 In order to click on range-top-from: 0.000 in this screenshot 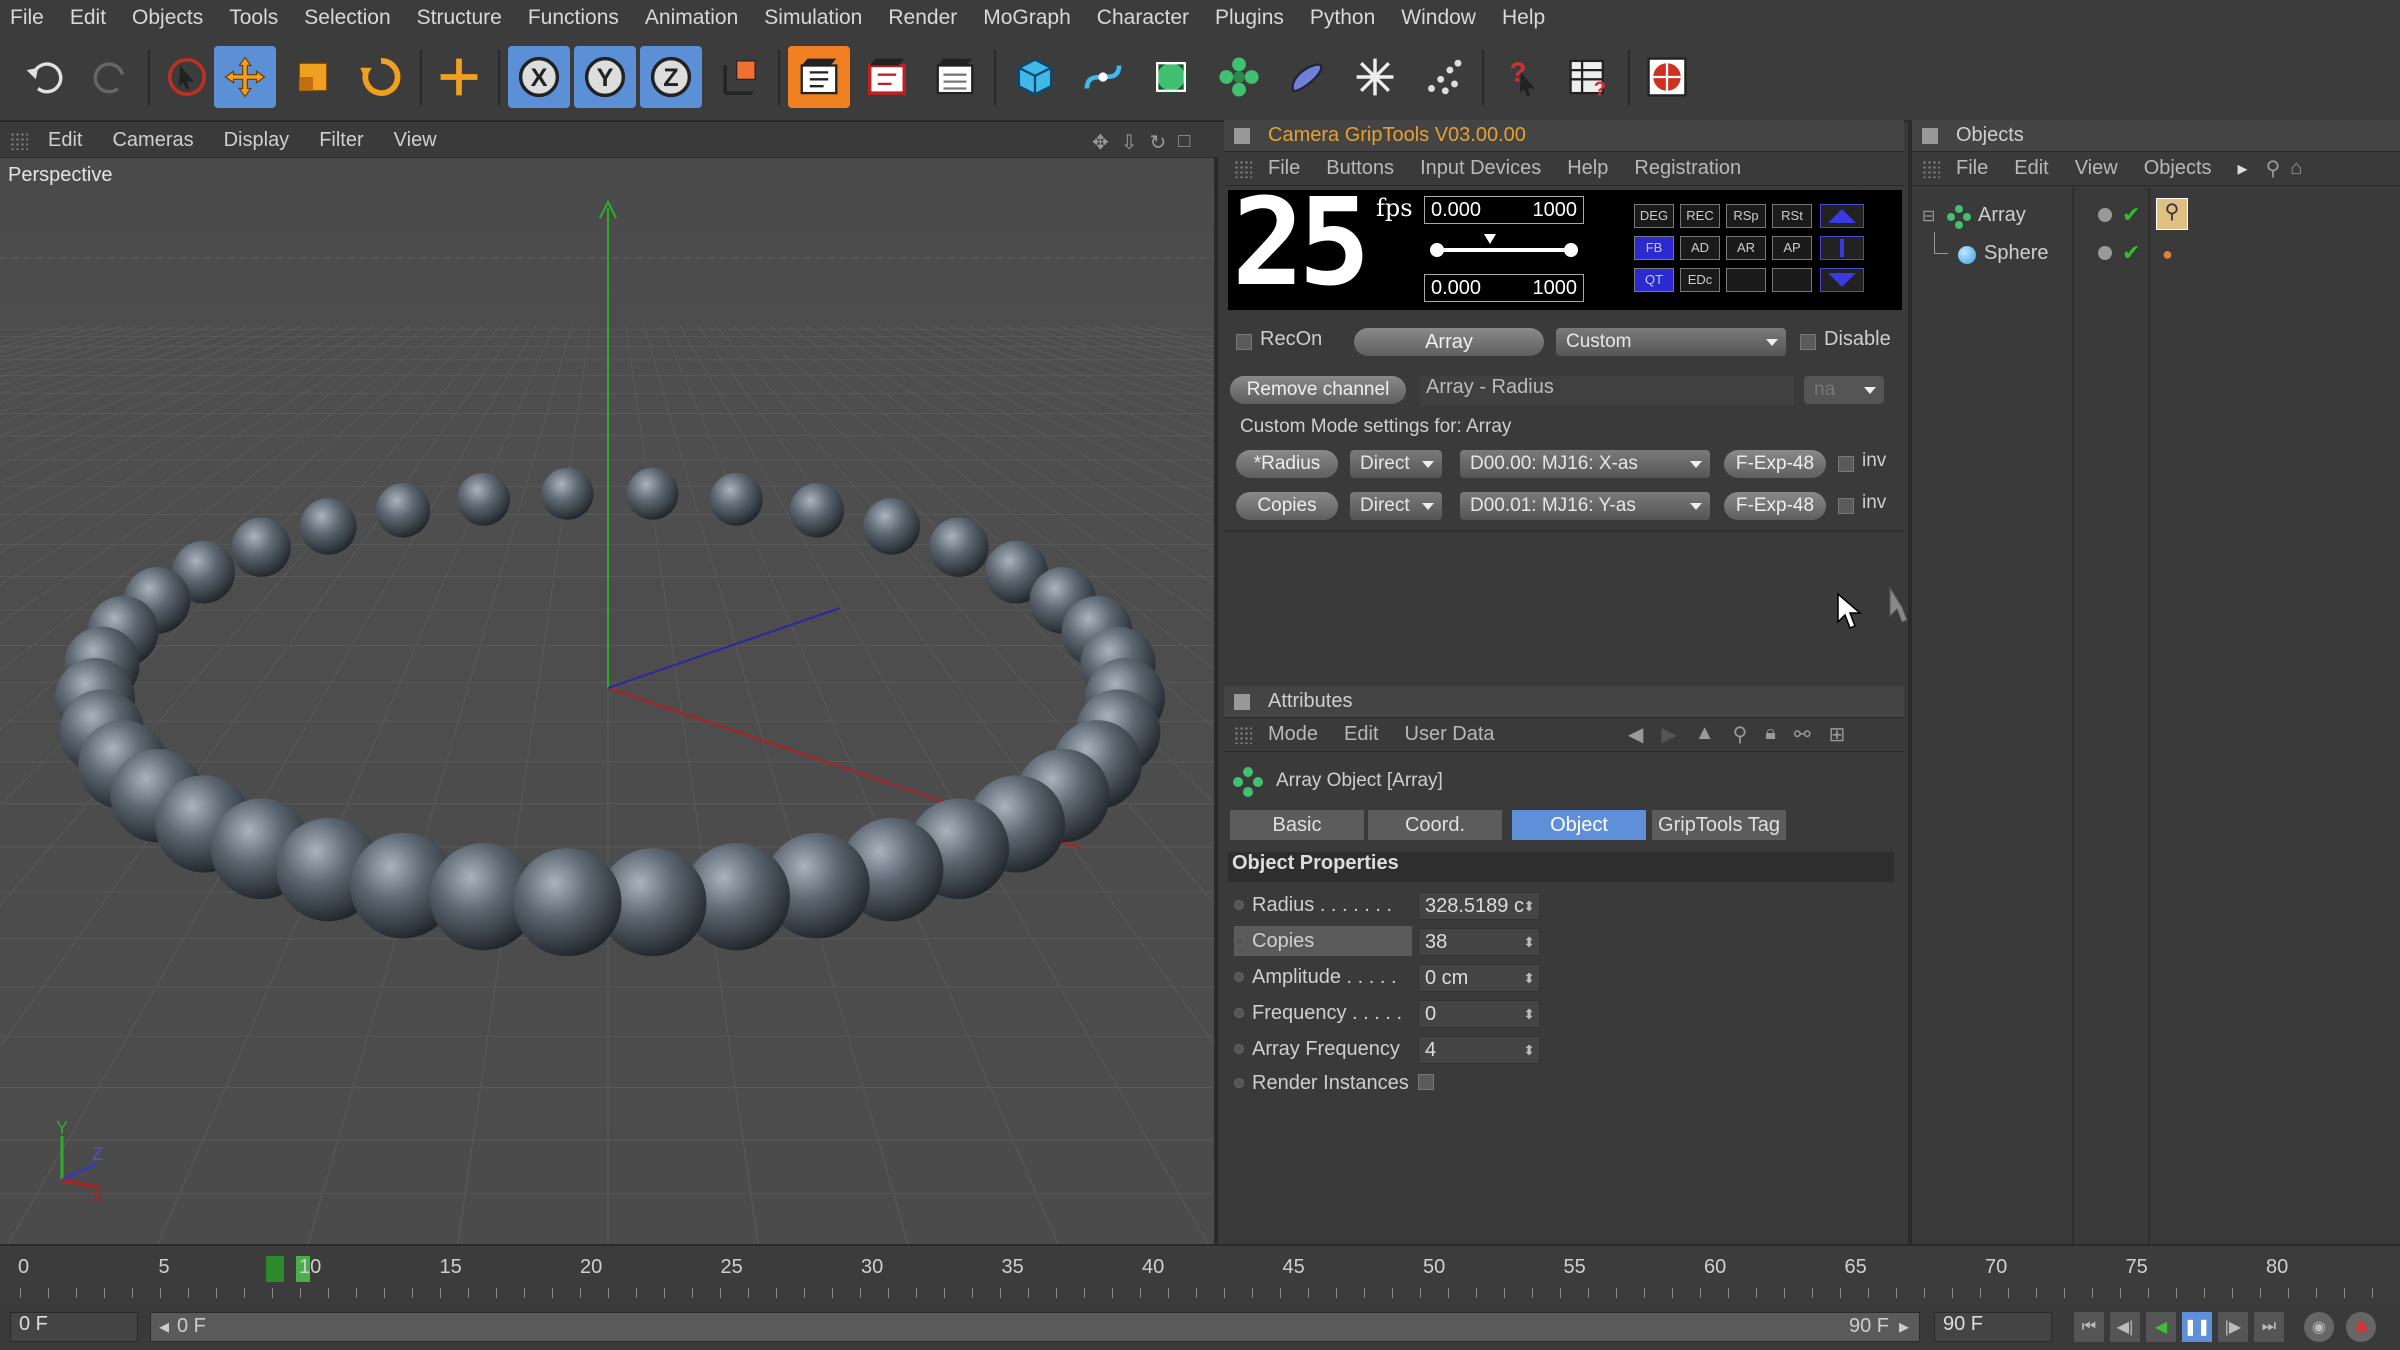, I will do `click(1456, 210)`.